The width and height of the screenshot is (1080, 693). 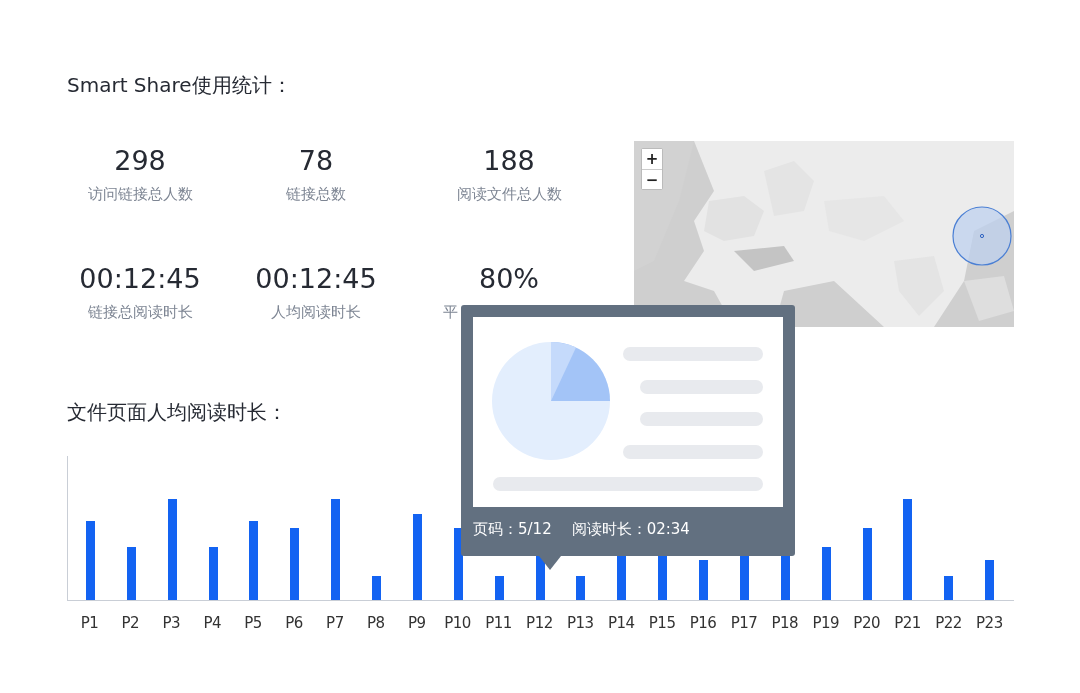 What do you see at coordinates (512, 529) in the screenshot?
I see `page-number: 页码：5/12` at bounding box center [512, 529].